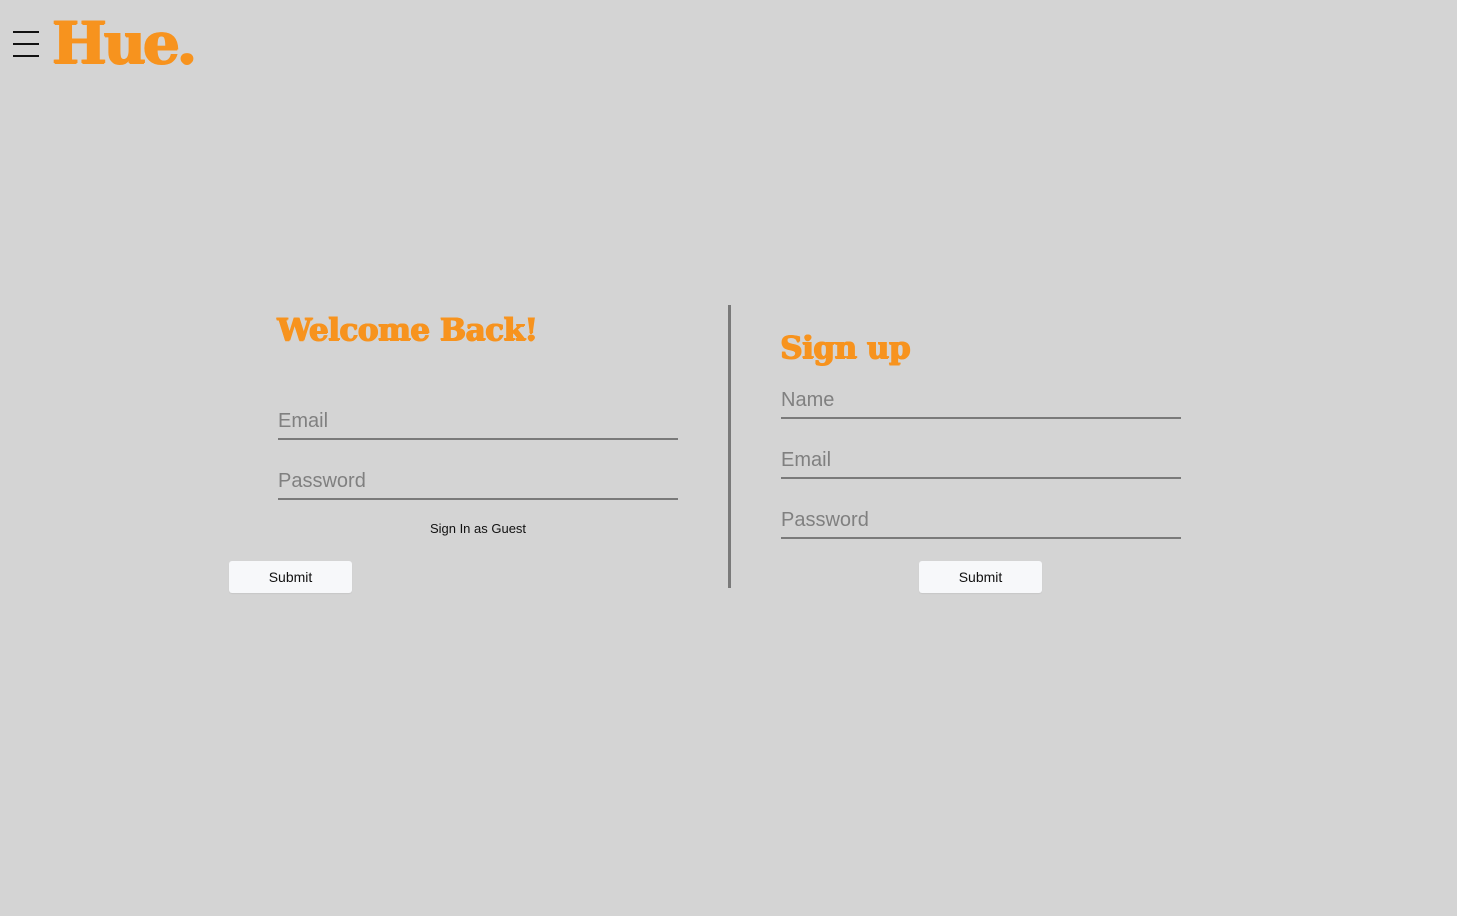 Image resolution: width=1457 pixels, height=916 pixels. I want to click on signup-email-input, so click(981, 461).